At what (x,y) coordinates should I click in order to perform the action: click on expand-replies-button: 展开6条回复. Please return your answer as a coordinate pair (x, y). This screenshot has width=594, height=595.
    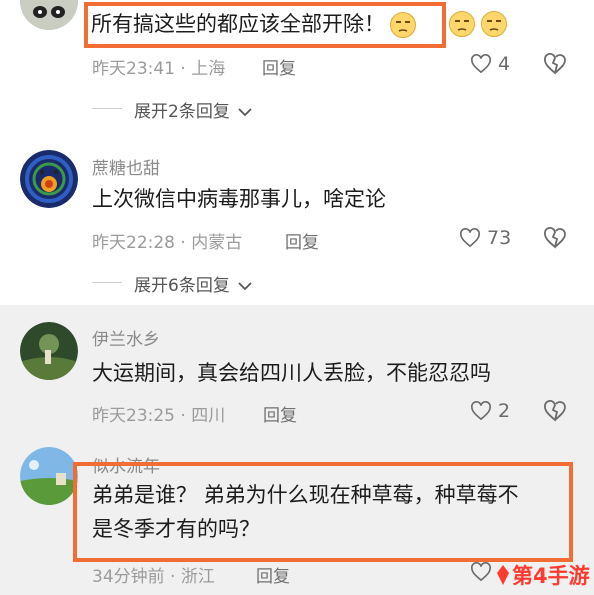
    Looking at the image, I should click on (193, 283).